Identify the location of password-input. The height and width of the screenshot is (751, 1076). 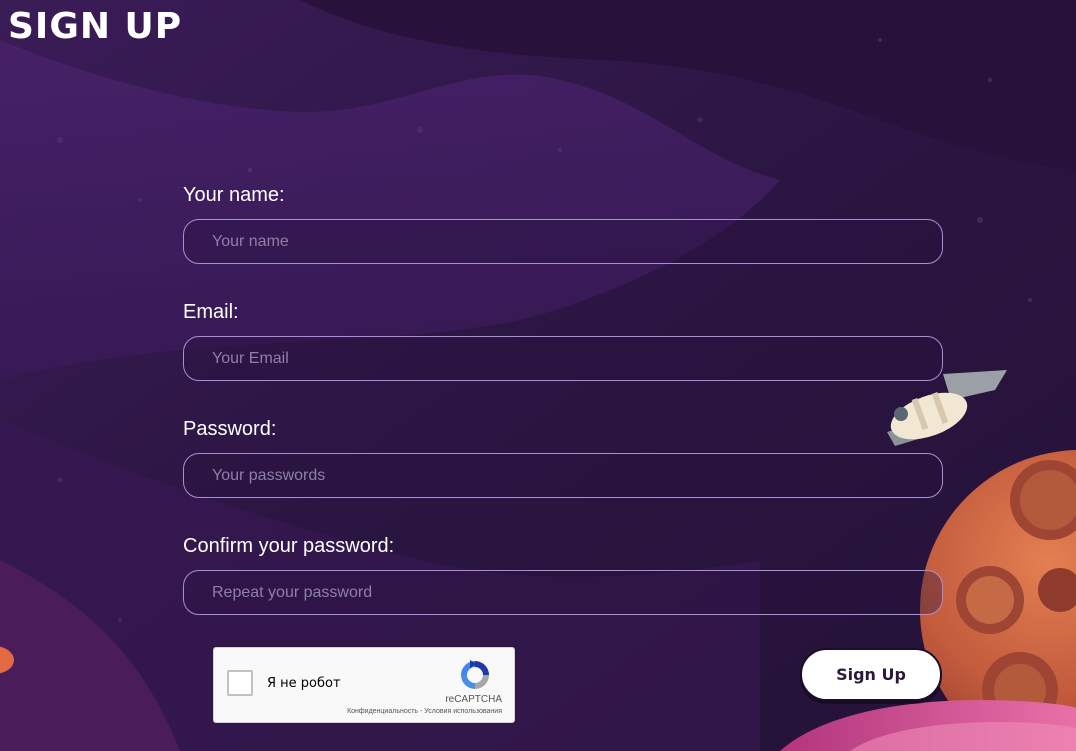
(563, 475).